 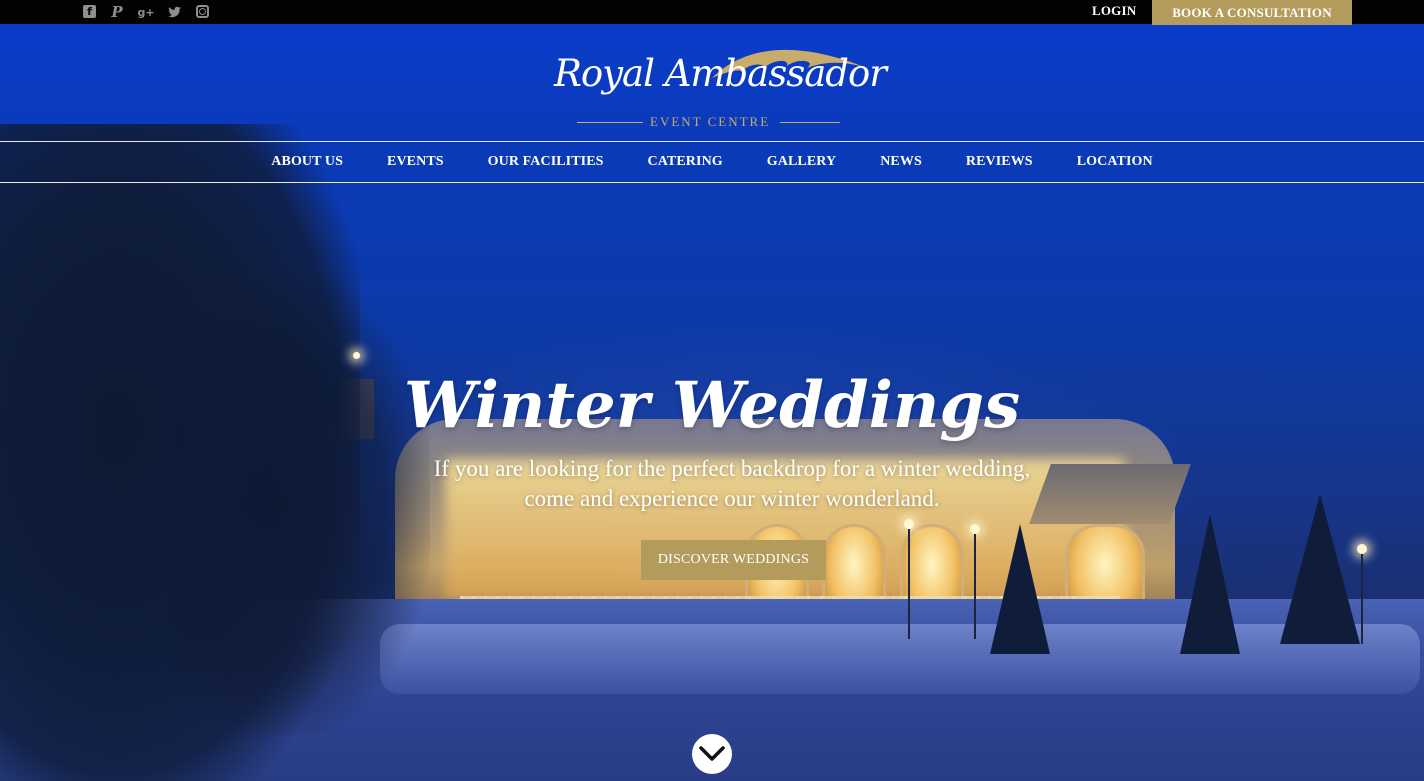 What do you see at coordinates (546, 162) in the screenshot?
I see `nav-item-our-facilities: OUR FACILITIES` at bounding box center [546, 162].